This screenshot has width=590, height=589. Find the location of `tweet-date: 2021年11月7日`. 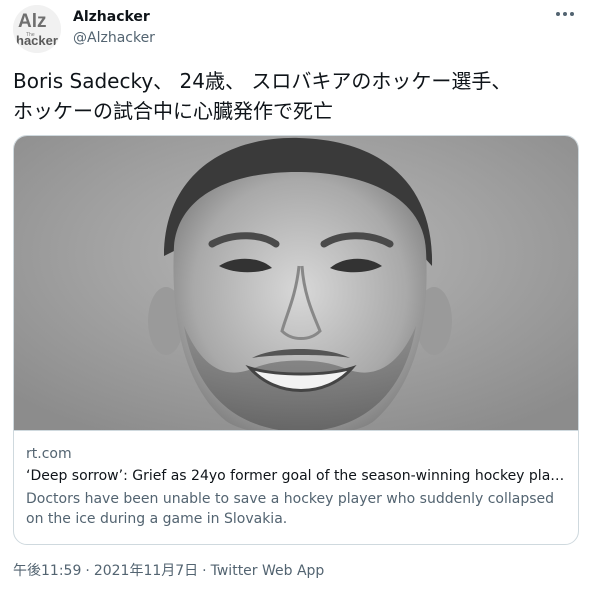

tweet-date: 2021年11月7日 is located at coordinates (146, 571).